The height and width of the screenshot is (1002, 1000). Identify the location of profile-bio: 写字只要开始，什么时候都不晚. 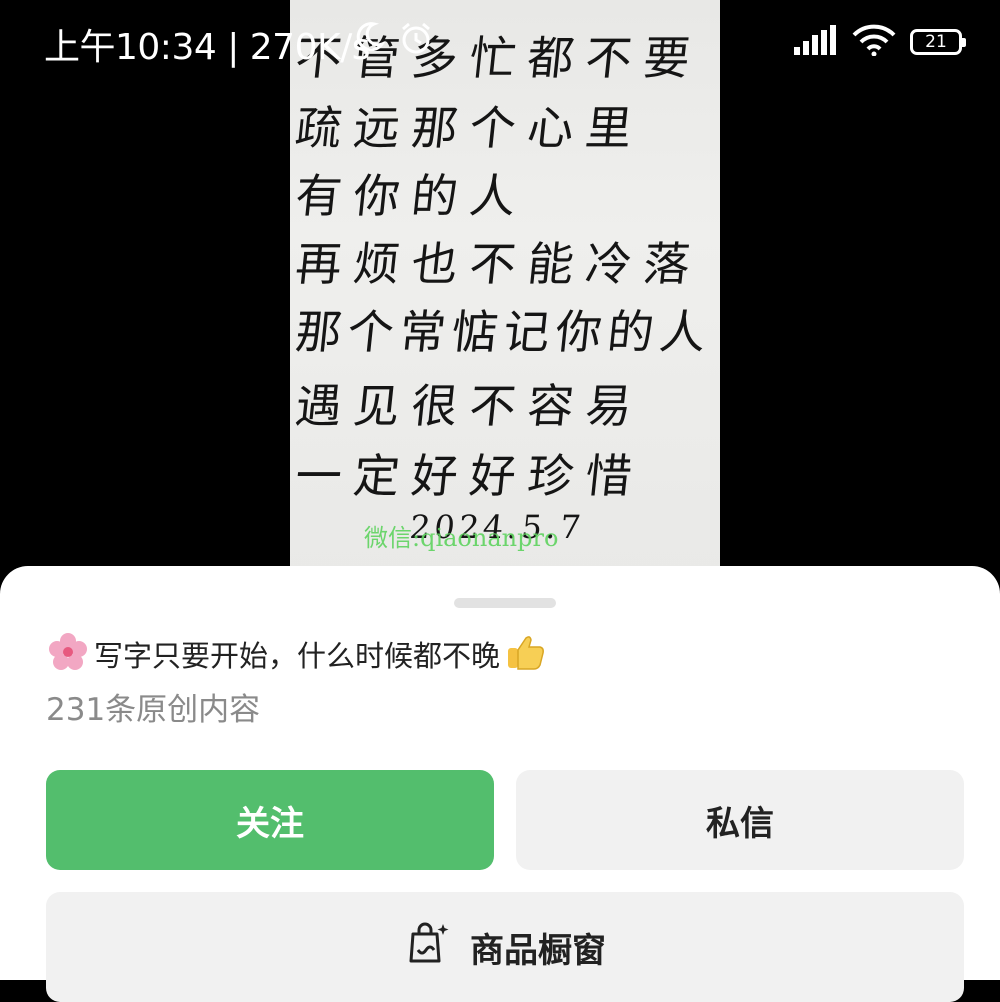
(296, 654).